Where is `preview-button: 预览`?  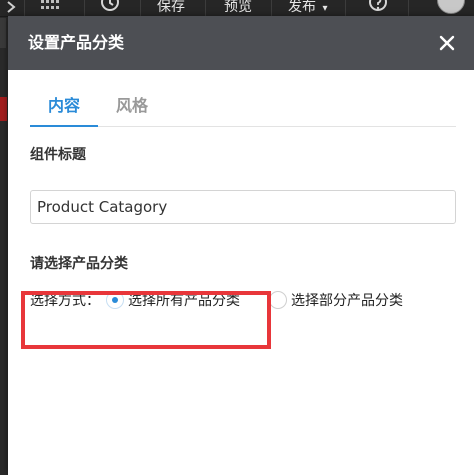 preview-button: 预览 is located at coordinates (238, 8).